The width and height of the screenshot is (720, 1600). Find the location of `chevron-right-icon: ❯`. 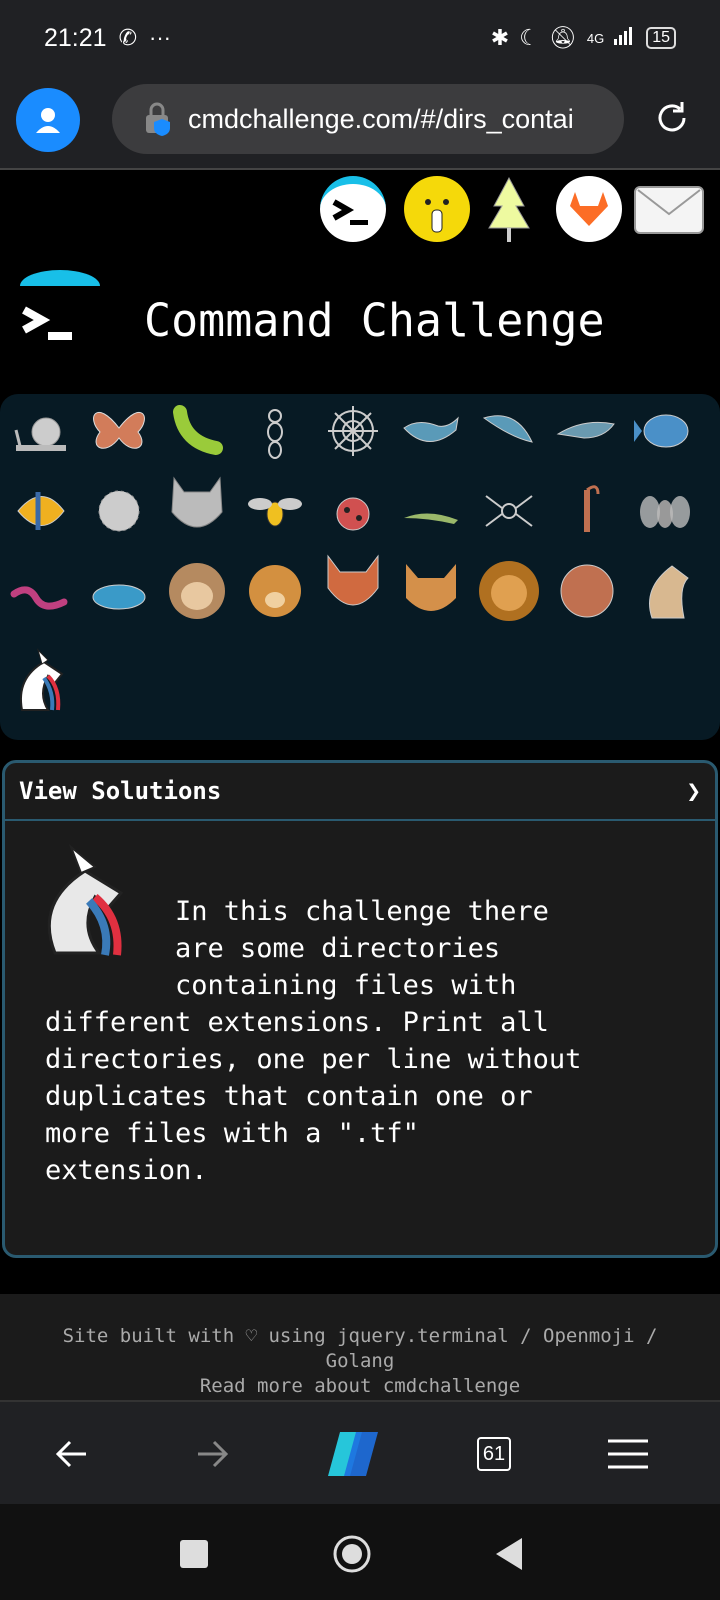

chevron-right-icon: ❯ is located at coordinates (693, 791).